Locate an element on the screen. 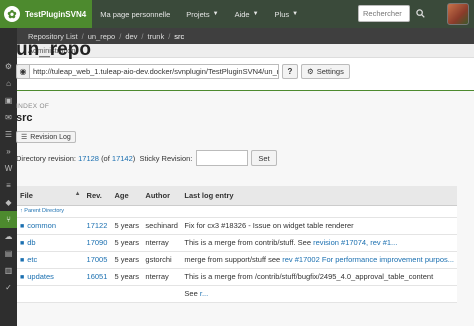 This screenshot has height=326, width=474. col-age: Age is located at coordinates (127, 196).